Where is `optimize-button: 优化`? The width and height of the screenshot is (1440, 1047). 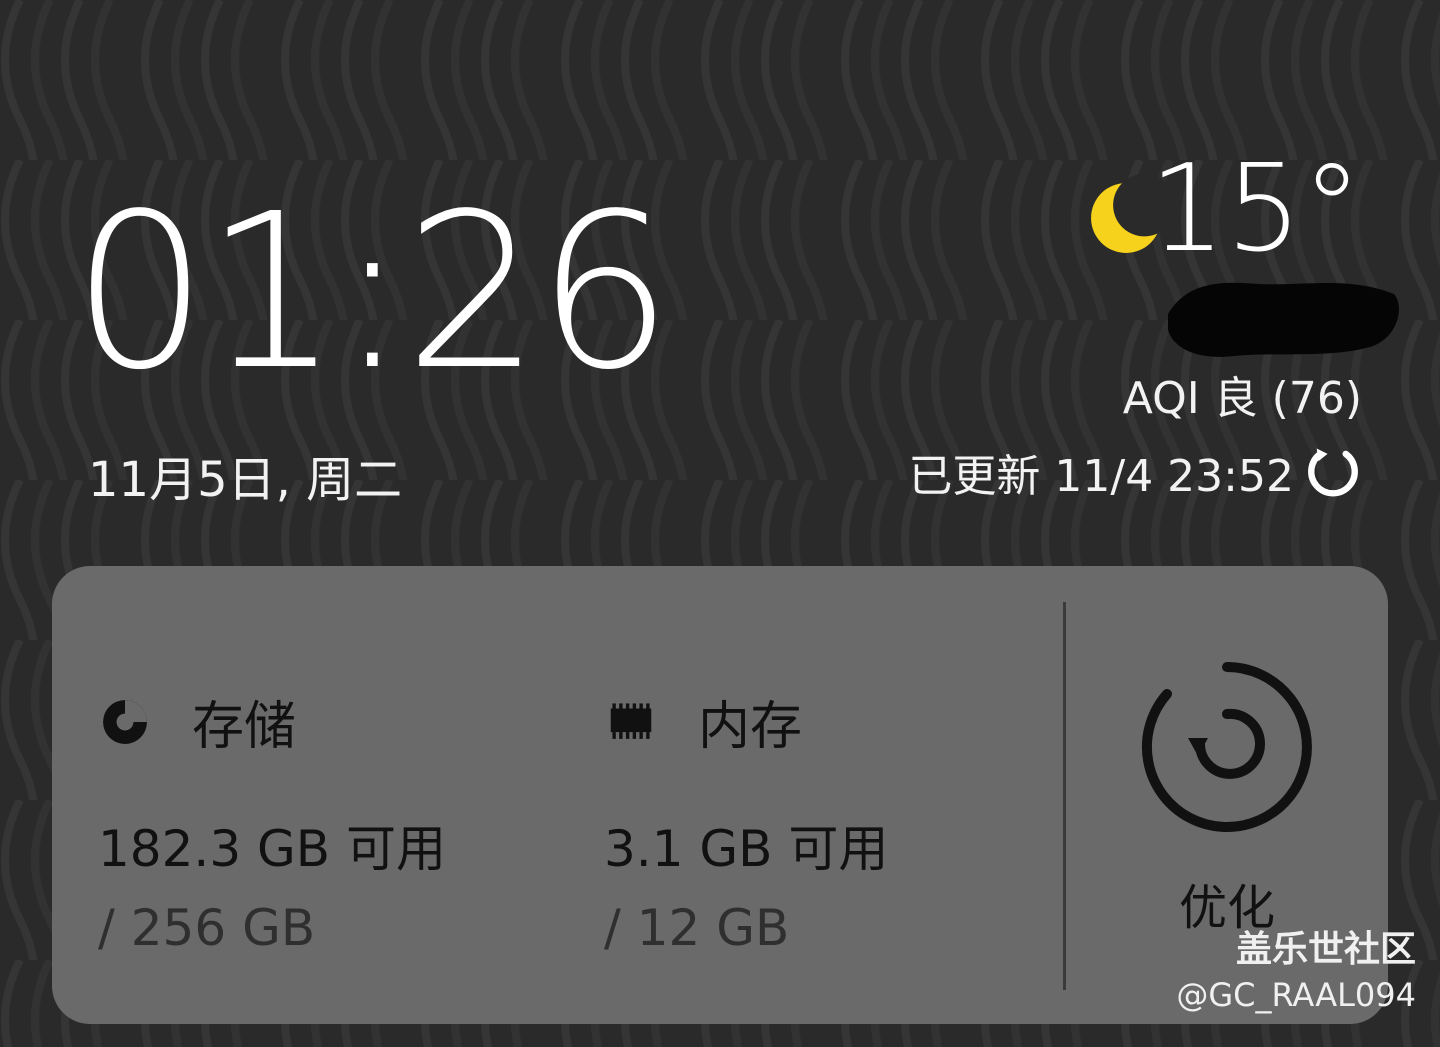 optimize-button: 优化 is located at coordinates (1227, 792).